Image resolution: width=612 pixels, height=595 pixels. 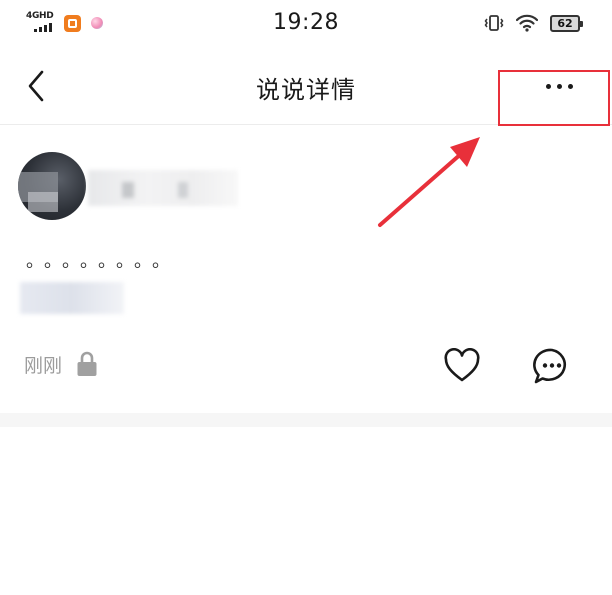 I want to click on heart-icon, so click(x=462, y=366).